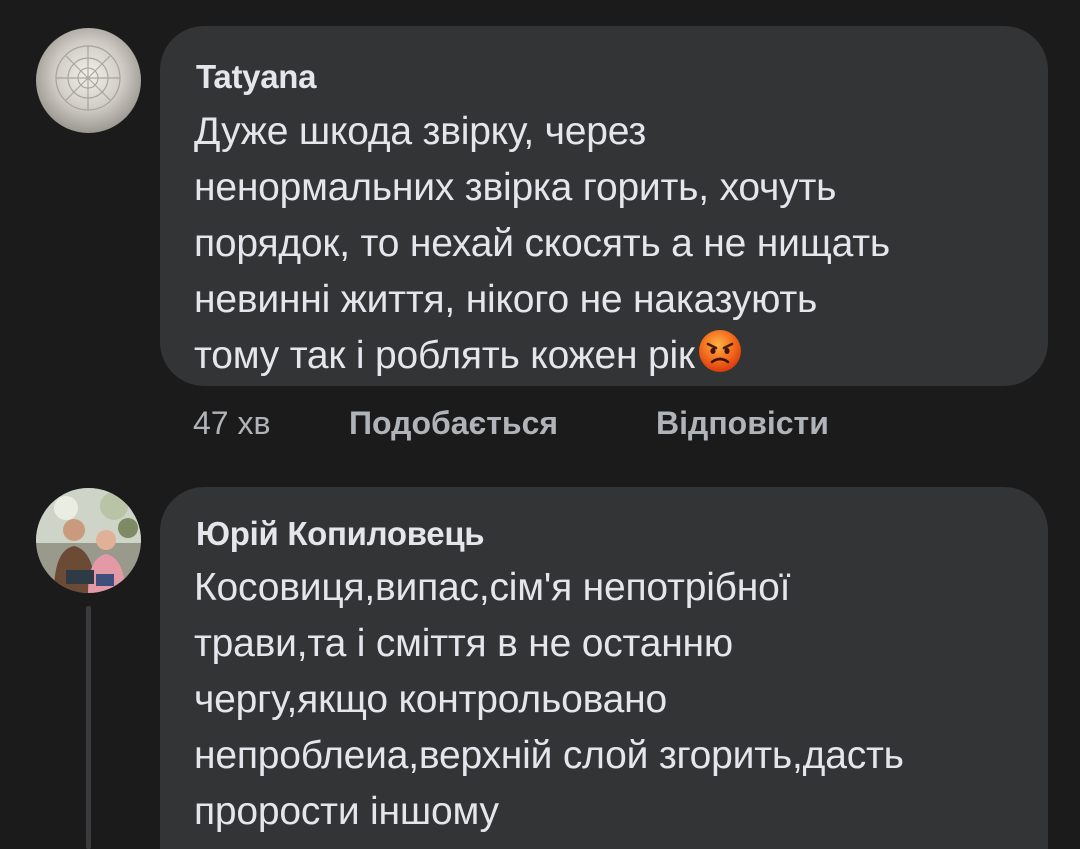 The height and width of the screenshot is (849, 1080). What do you see at coordinates (231, 423) in the screenshot?
I see `comment-timestamp: 47 хв` at bounding box center [231, 423].